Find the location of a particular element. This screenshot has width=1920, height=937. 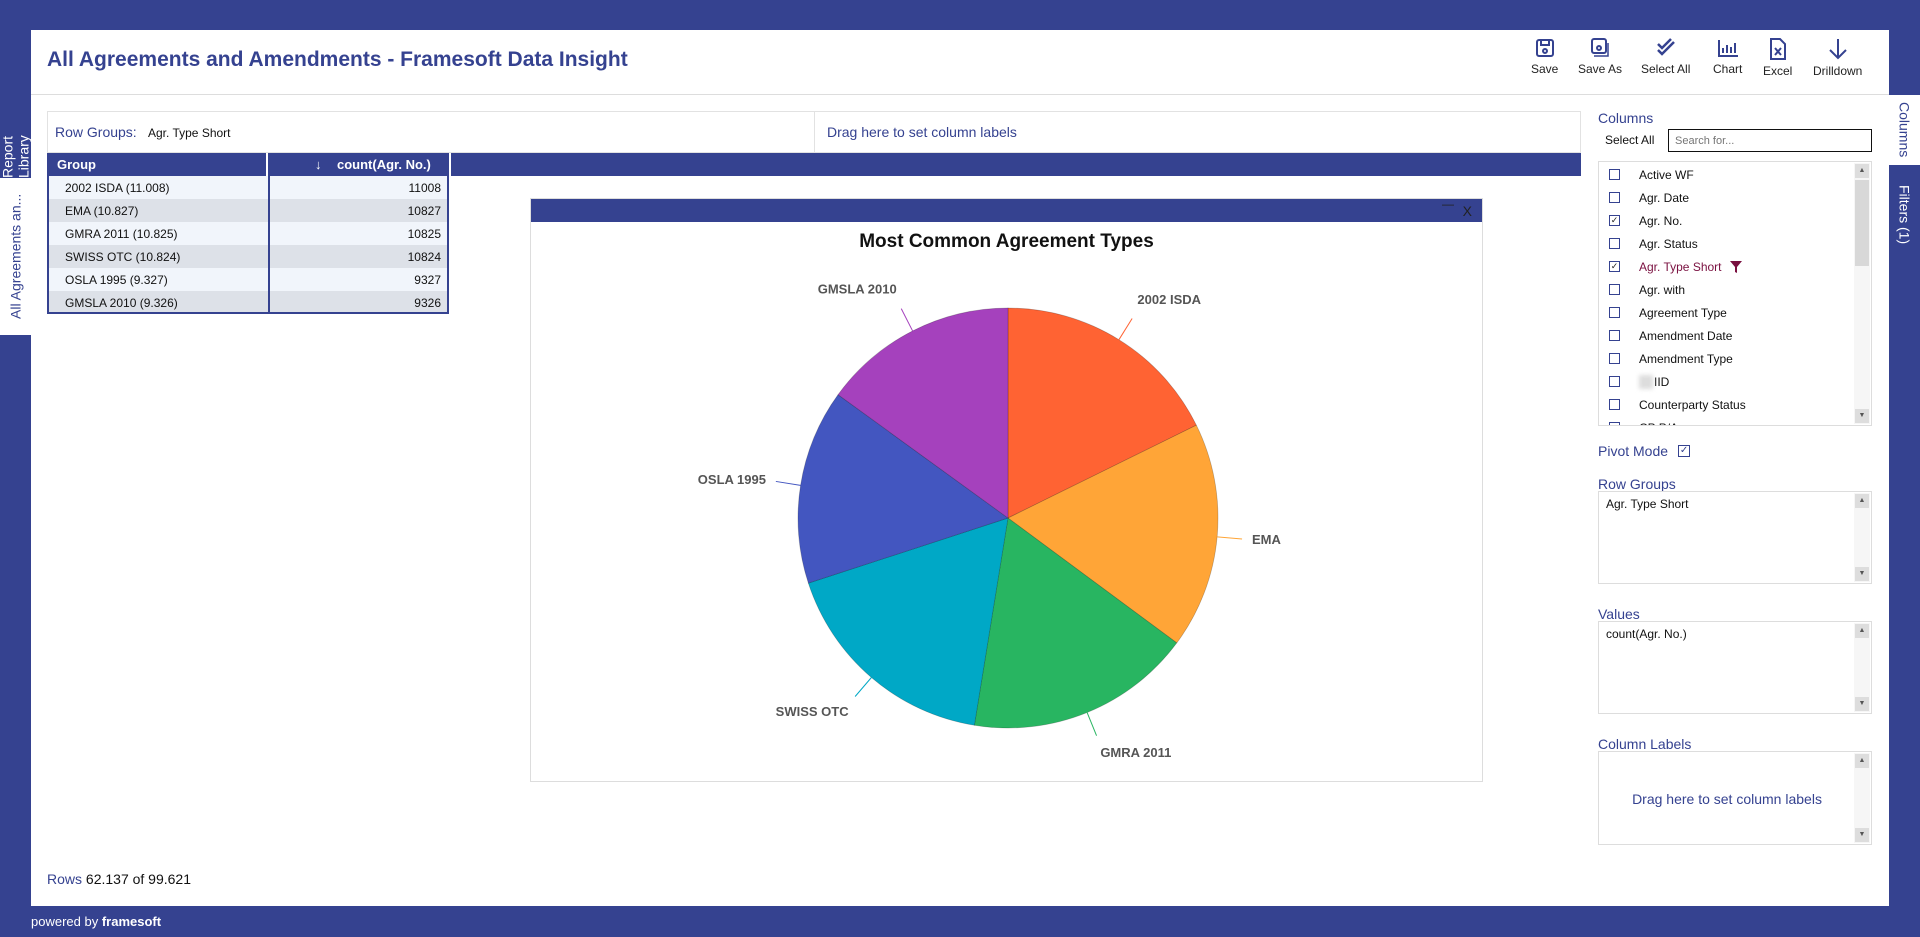

sort-down-icon: ↓ is located at coordinates (318, 164).